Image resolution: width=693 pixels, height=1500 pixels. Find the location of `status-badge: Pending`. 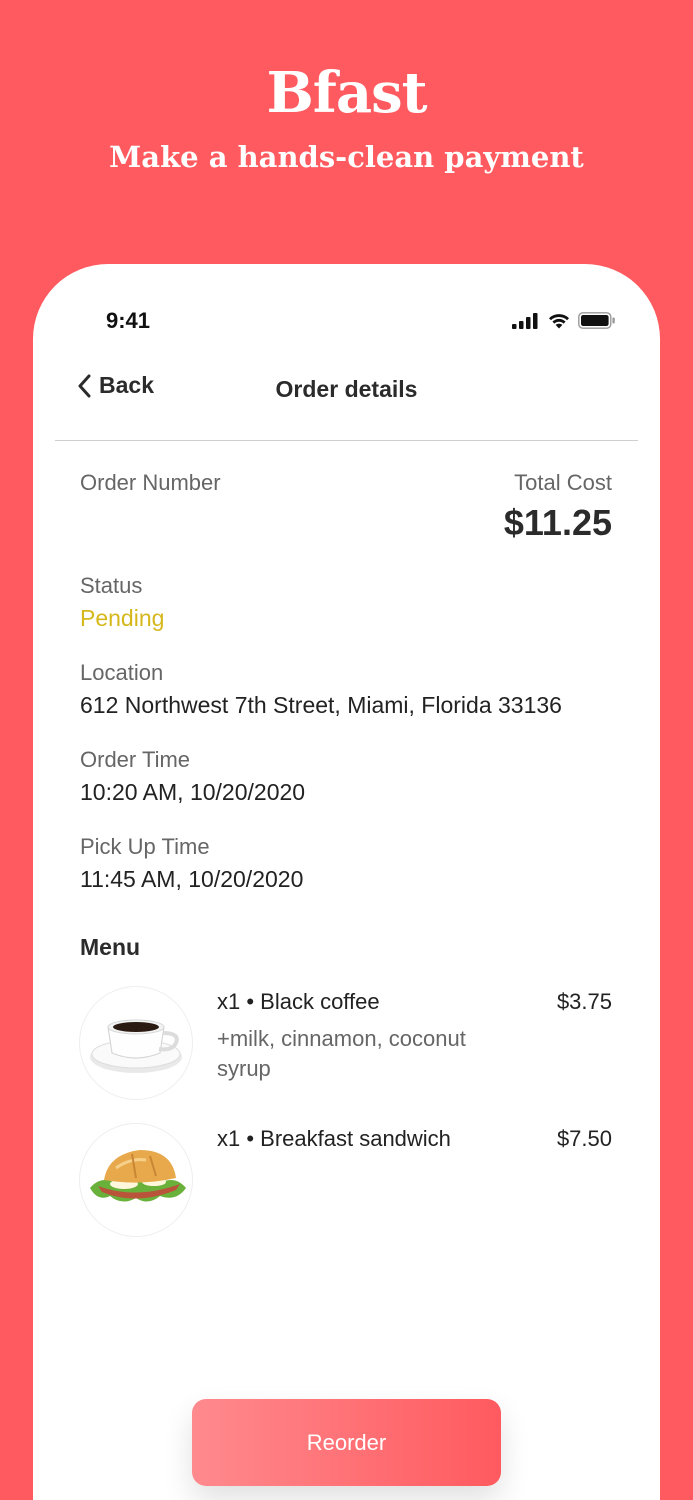

status-badge: Pending is located at coordinates (122, 618).